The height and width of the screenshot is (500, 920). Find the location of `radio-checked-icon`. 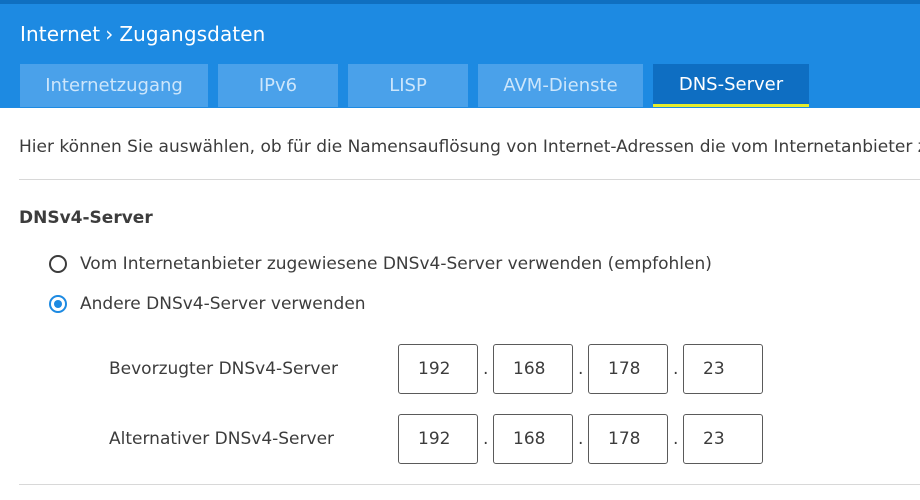

radio-checked-icon is located at coordinates (58, 304).